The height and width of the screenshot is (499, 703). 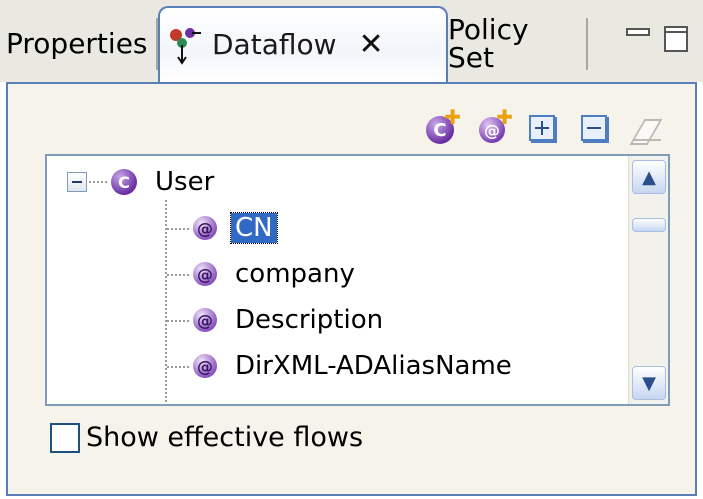 What do you see at coordinates (371, 45) in the screenshot?
I see `close-tab-icon: ✕` at bounding box center [371, 45].